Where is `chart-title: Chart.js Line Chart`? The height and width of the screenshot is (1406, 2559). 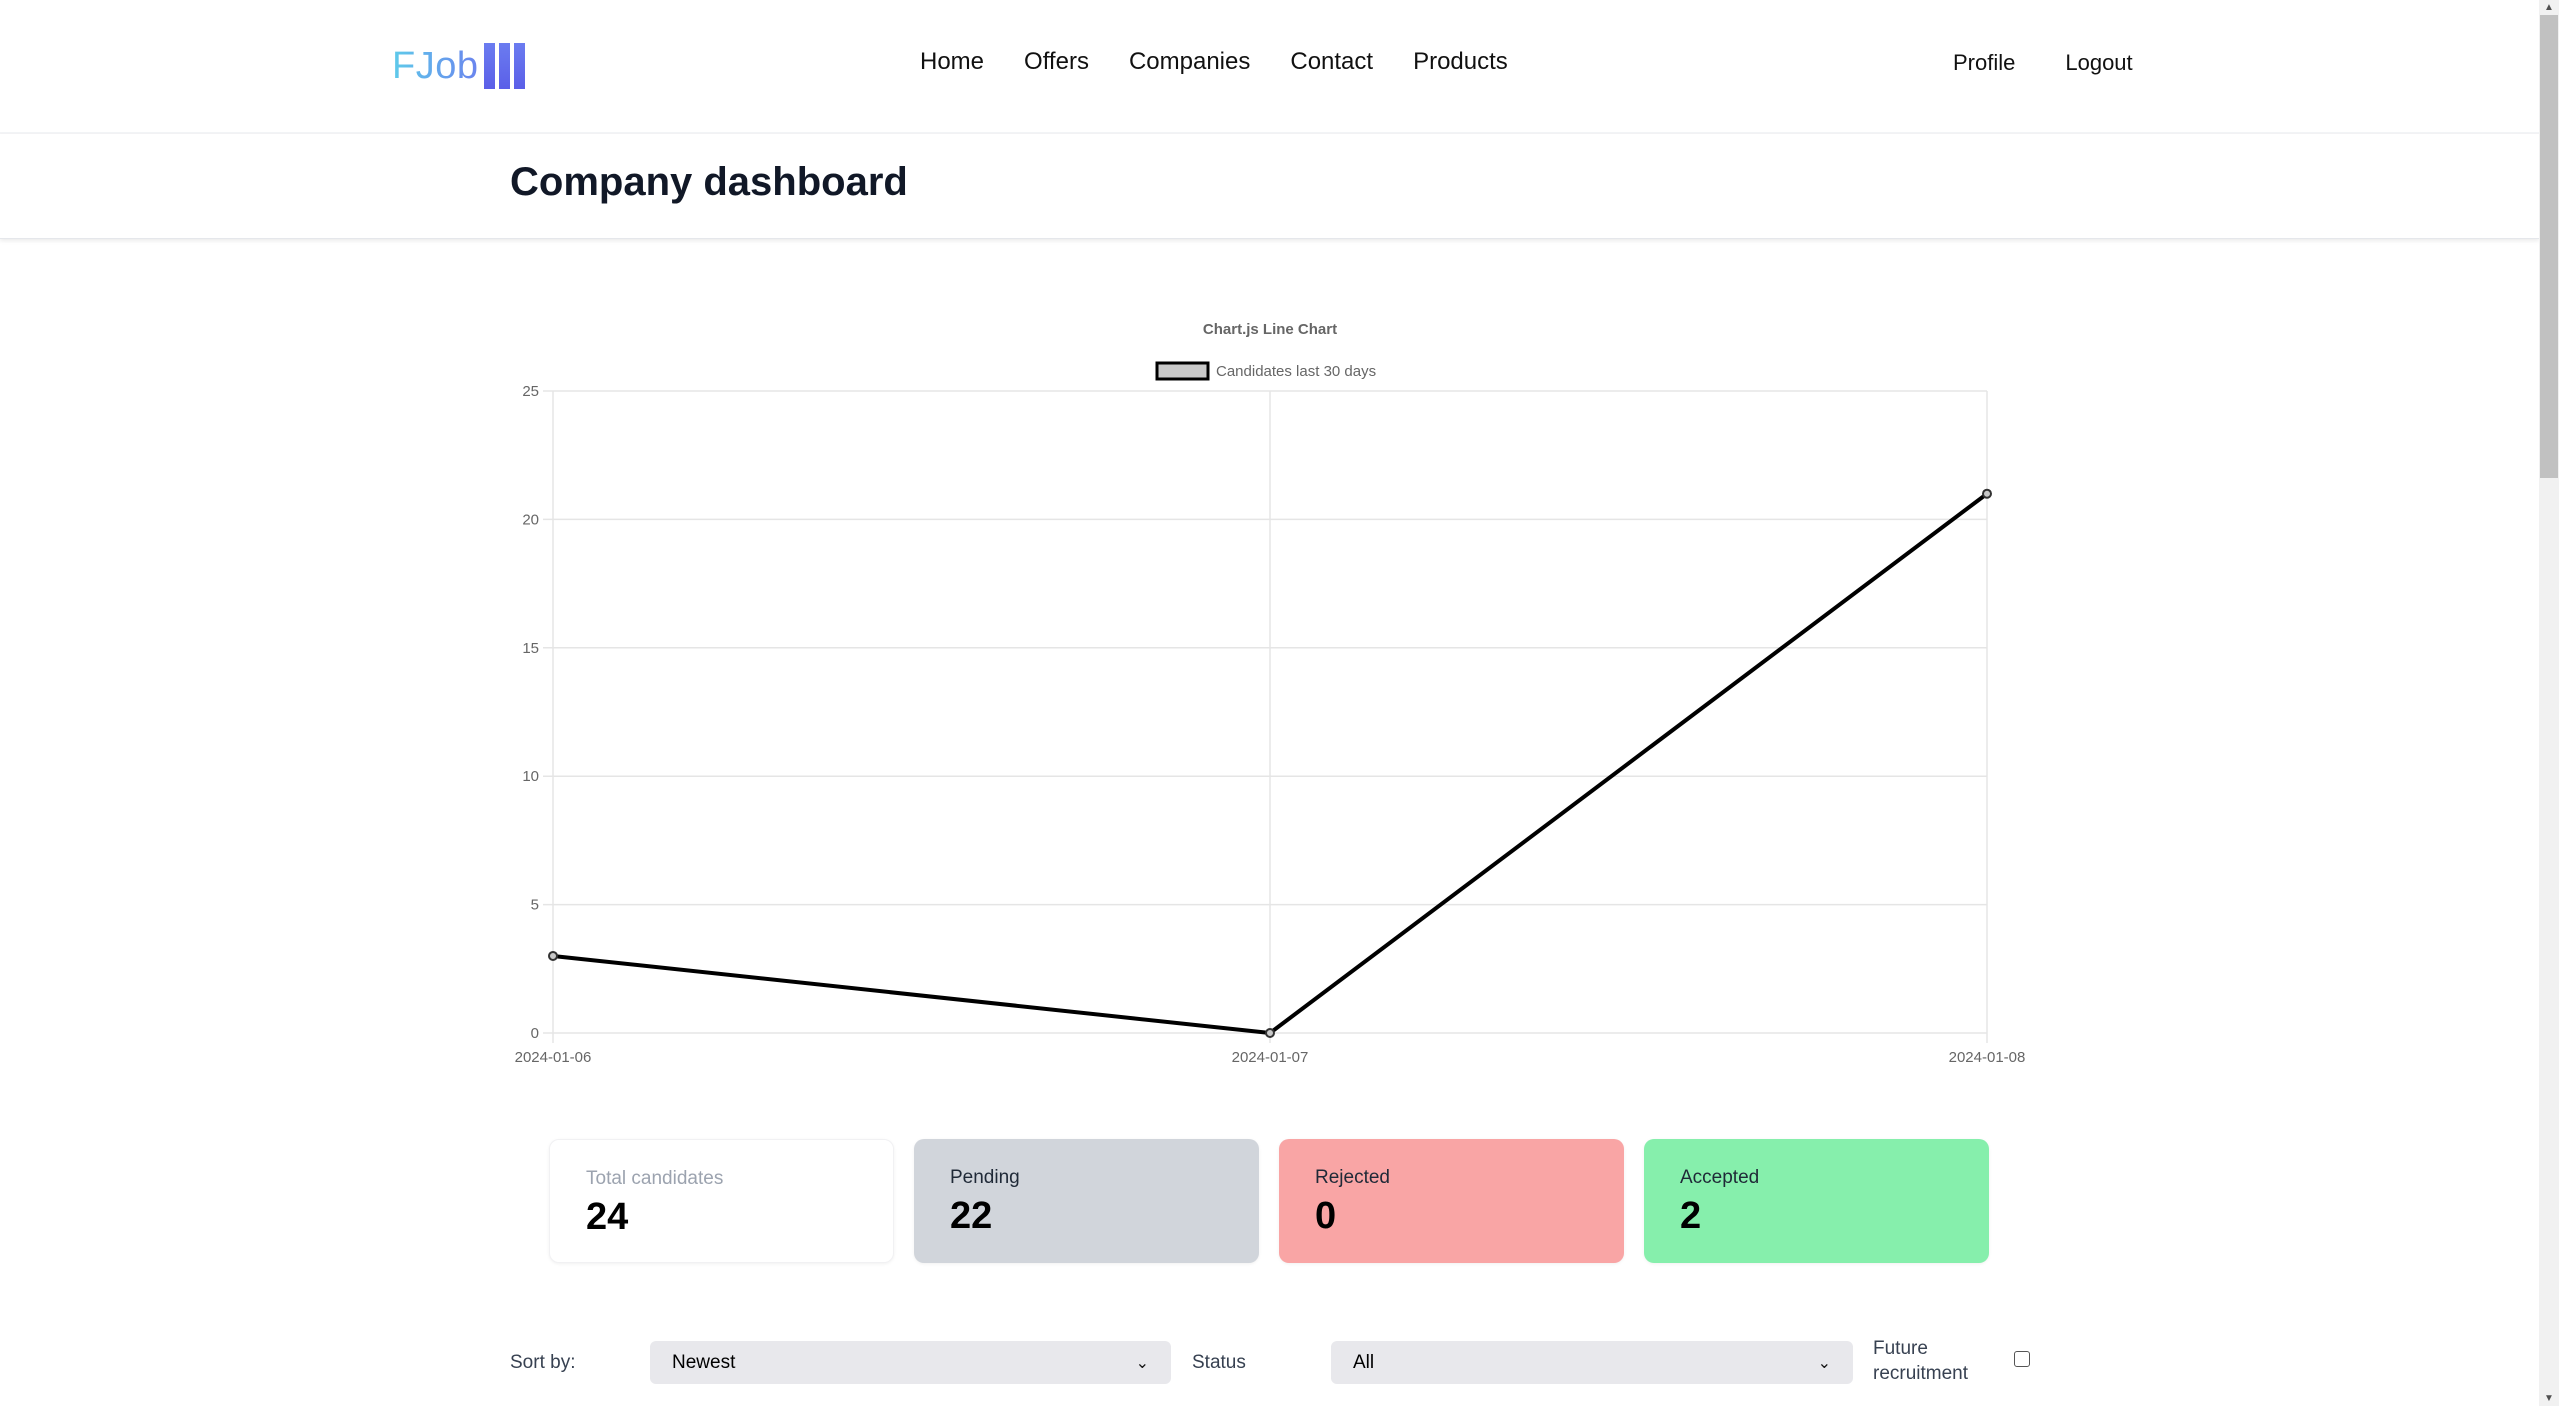 chart-title: Chart.js Line Chart is located at coordinates (1270, 329).